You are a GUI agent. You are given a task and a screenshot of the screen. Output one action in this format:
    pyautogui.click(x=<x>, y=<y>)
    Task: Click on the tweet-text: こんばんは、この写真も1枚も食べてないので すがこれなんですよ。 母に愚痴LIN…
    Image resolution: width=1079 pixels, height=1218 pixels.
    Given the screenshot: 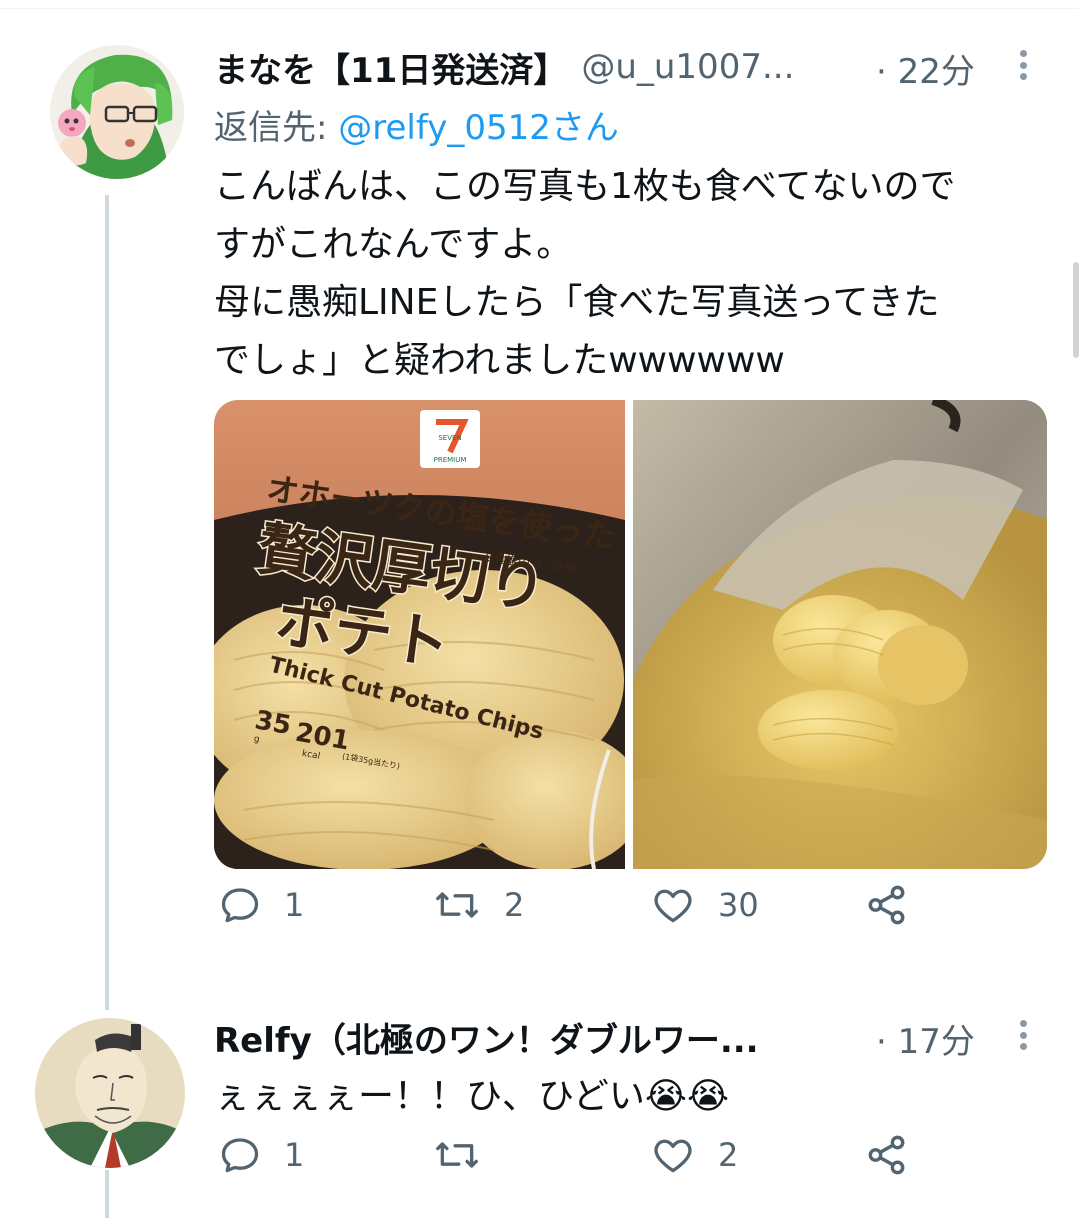 What is the action you would take?
    pyautogui.click(x=629, y=274)
    